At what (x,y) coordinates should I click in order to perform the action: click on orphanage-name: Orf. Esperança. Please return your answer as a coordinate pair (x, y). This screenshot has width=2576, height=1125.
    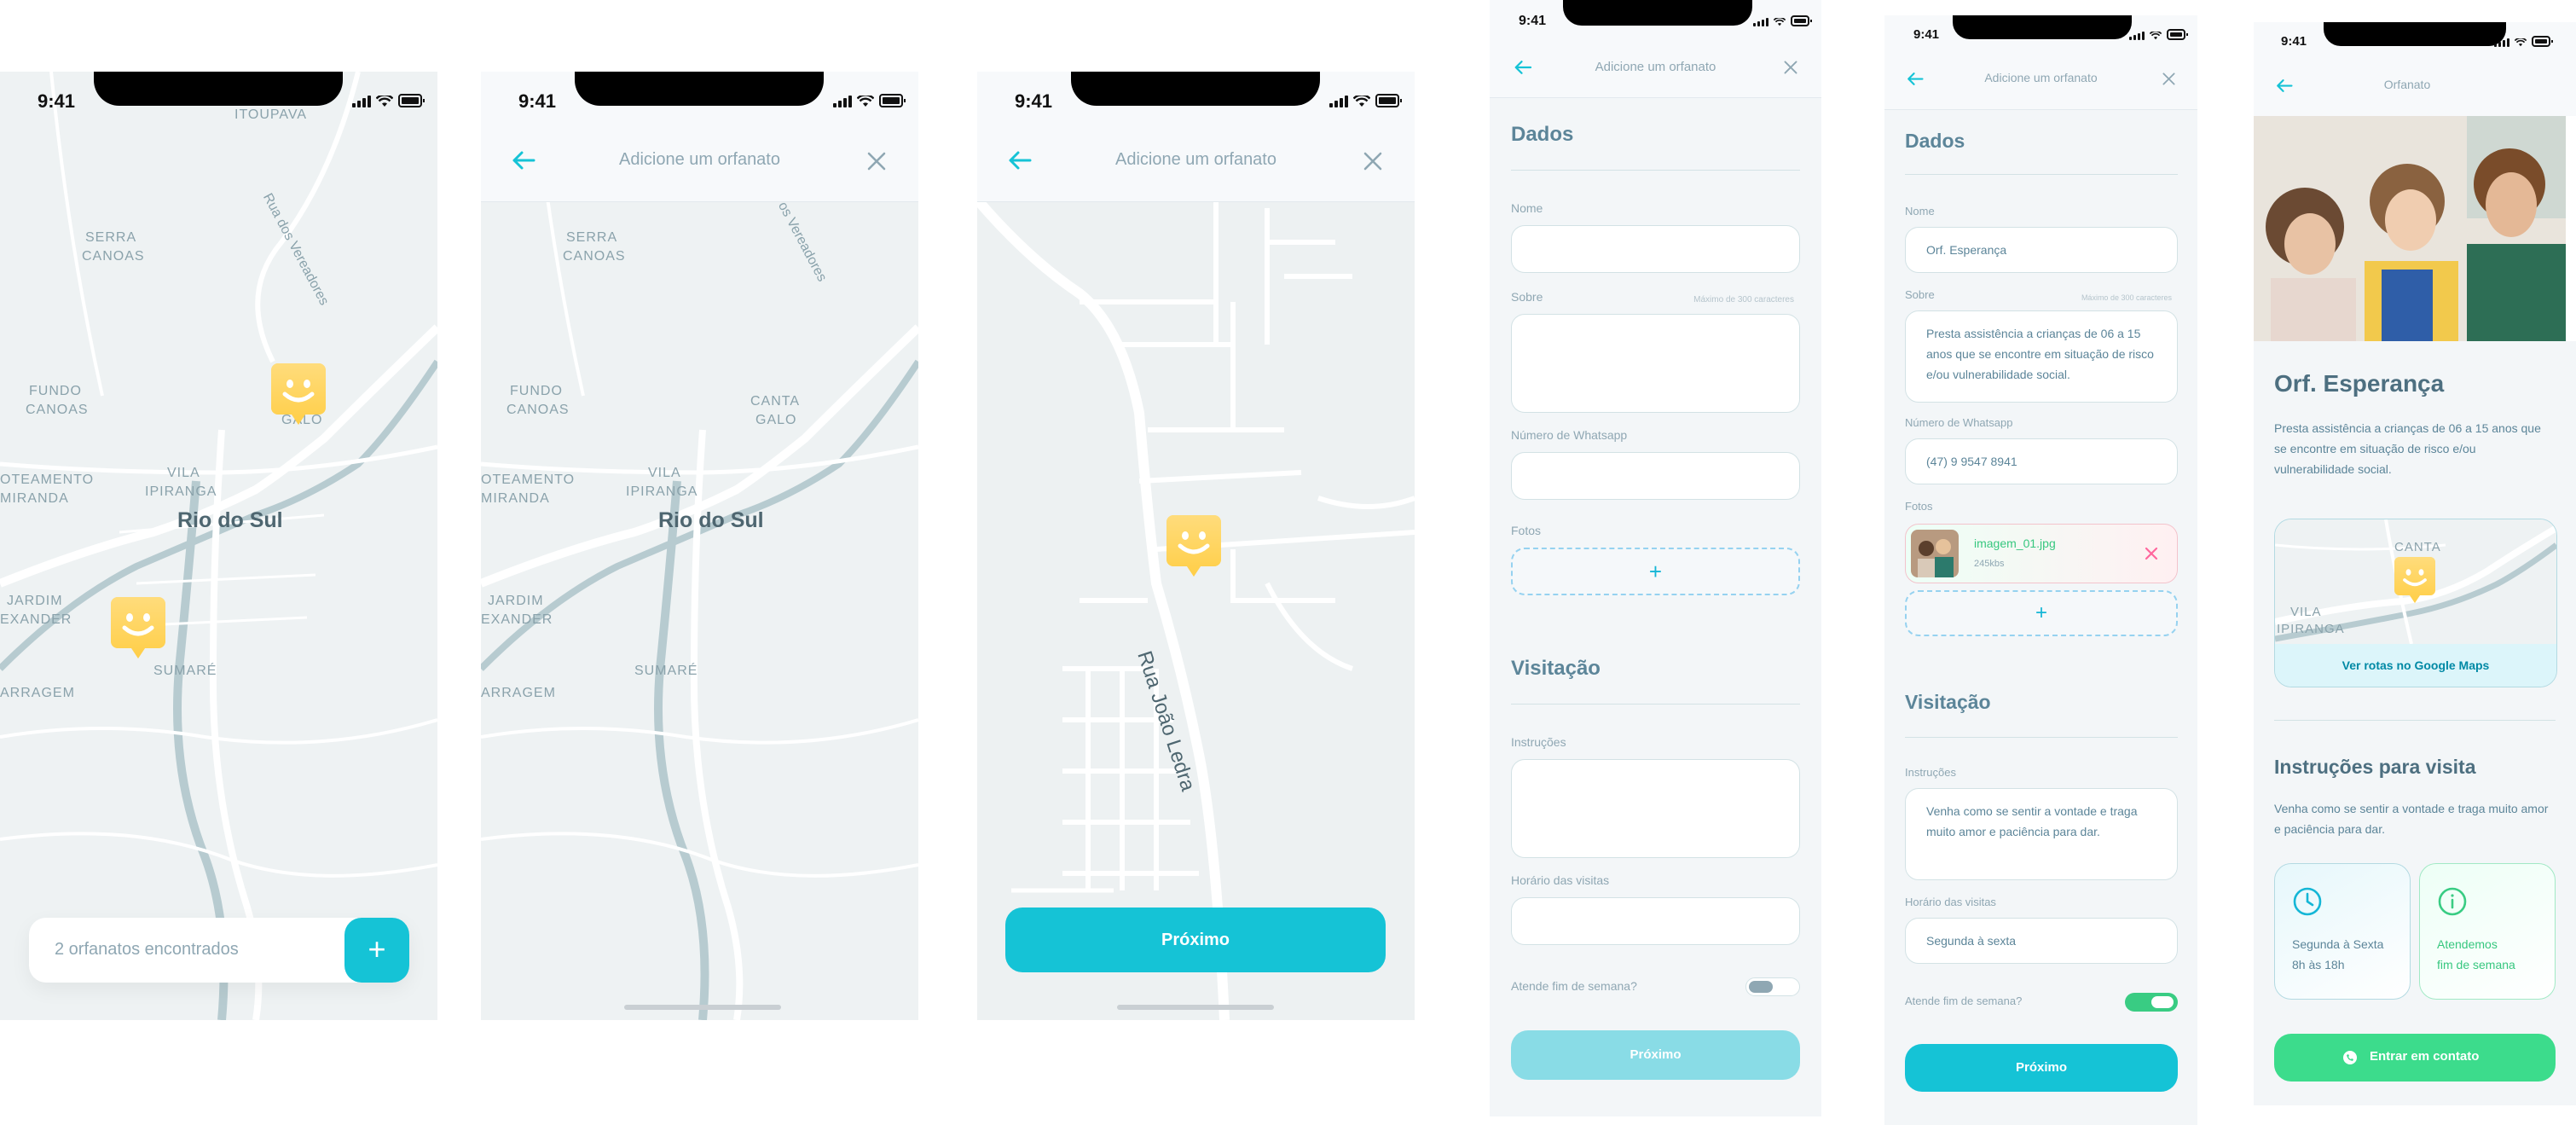
    Looking at the image, I should click on (2360, 383).